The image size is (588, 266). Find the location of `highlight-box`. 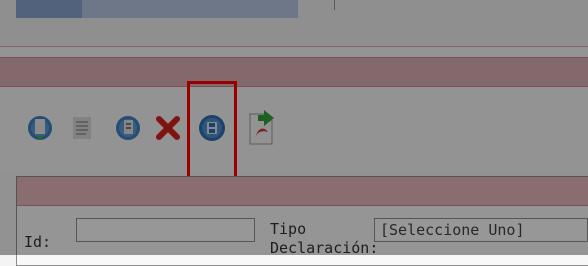

highlight-box is located at coordinates (212, 131).